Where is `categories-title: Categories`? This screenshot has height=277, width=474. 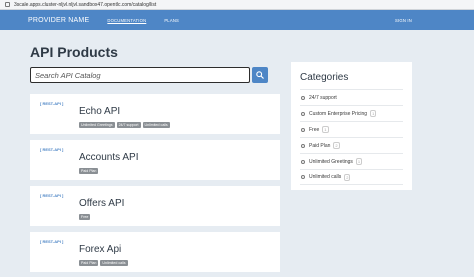
categories-title: Categories is located at coordinates (324, 77).